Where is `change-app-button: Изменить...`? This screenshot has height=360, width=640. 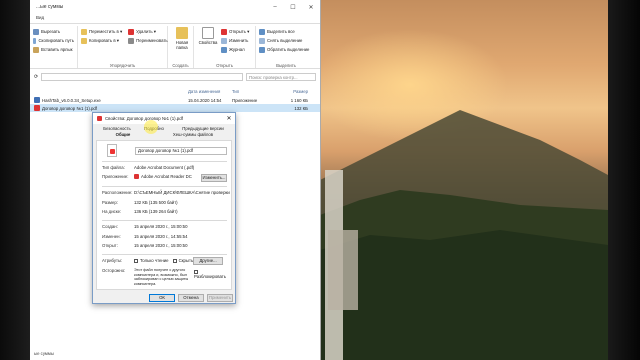 change-app-button: Изменить... is located at coordinates (214, 178).